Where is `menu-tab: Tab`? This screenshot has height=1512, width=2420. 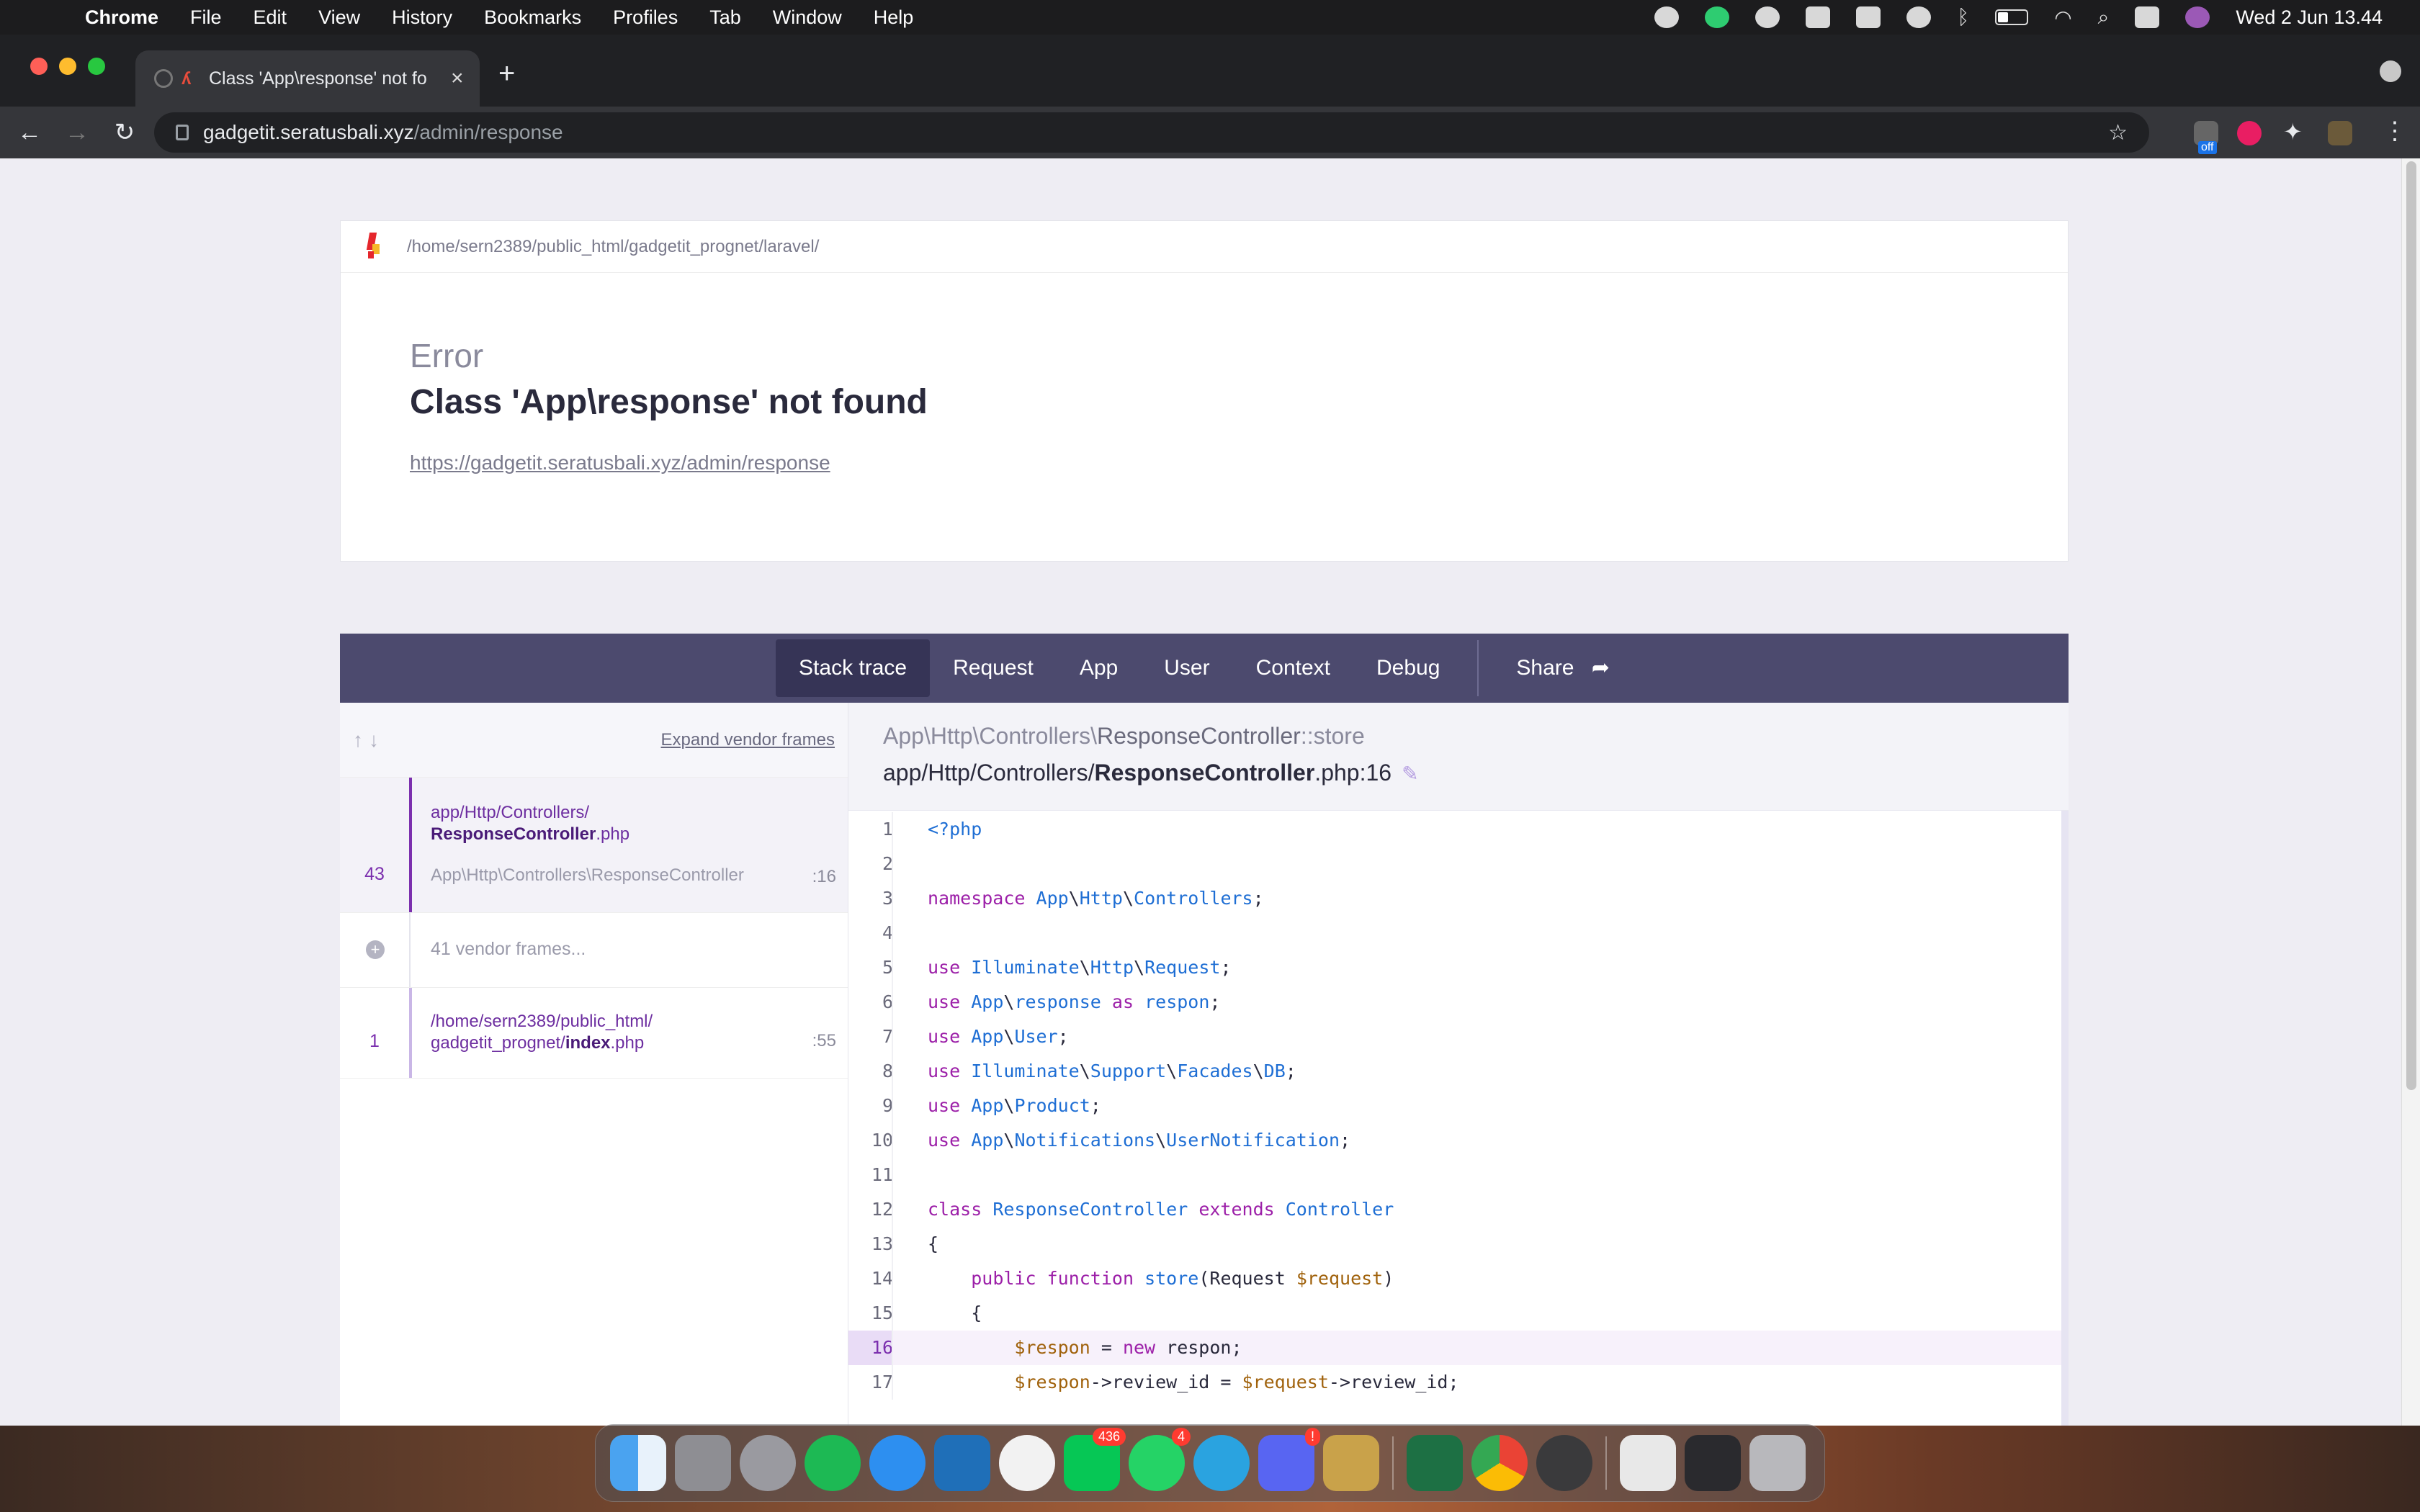 menu-tab: Tab is located at coordinates (725, 17).